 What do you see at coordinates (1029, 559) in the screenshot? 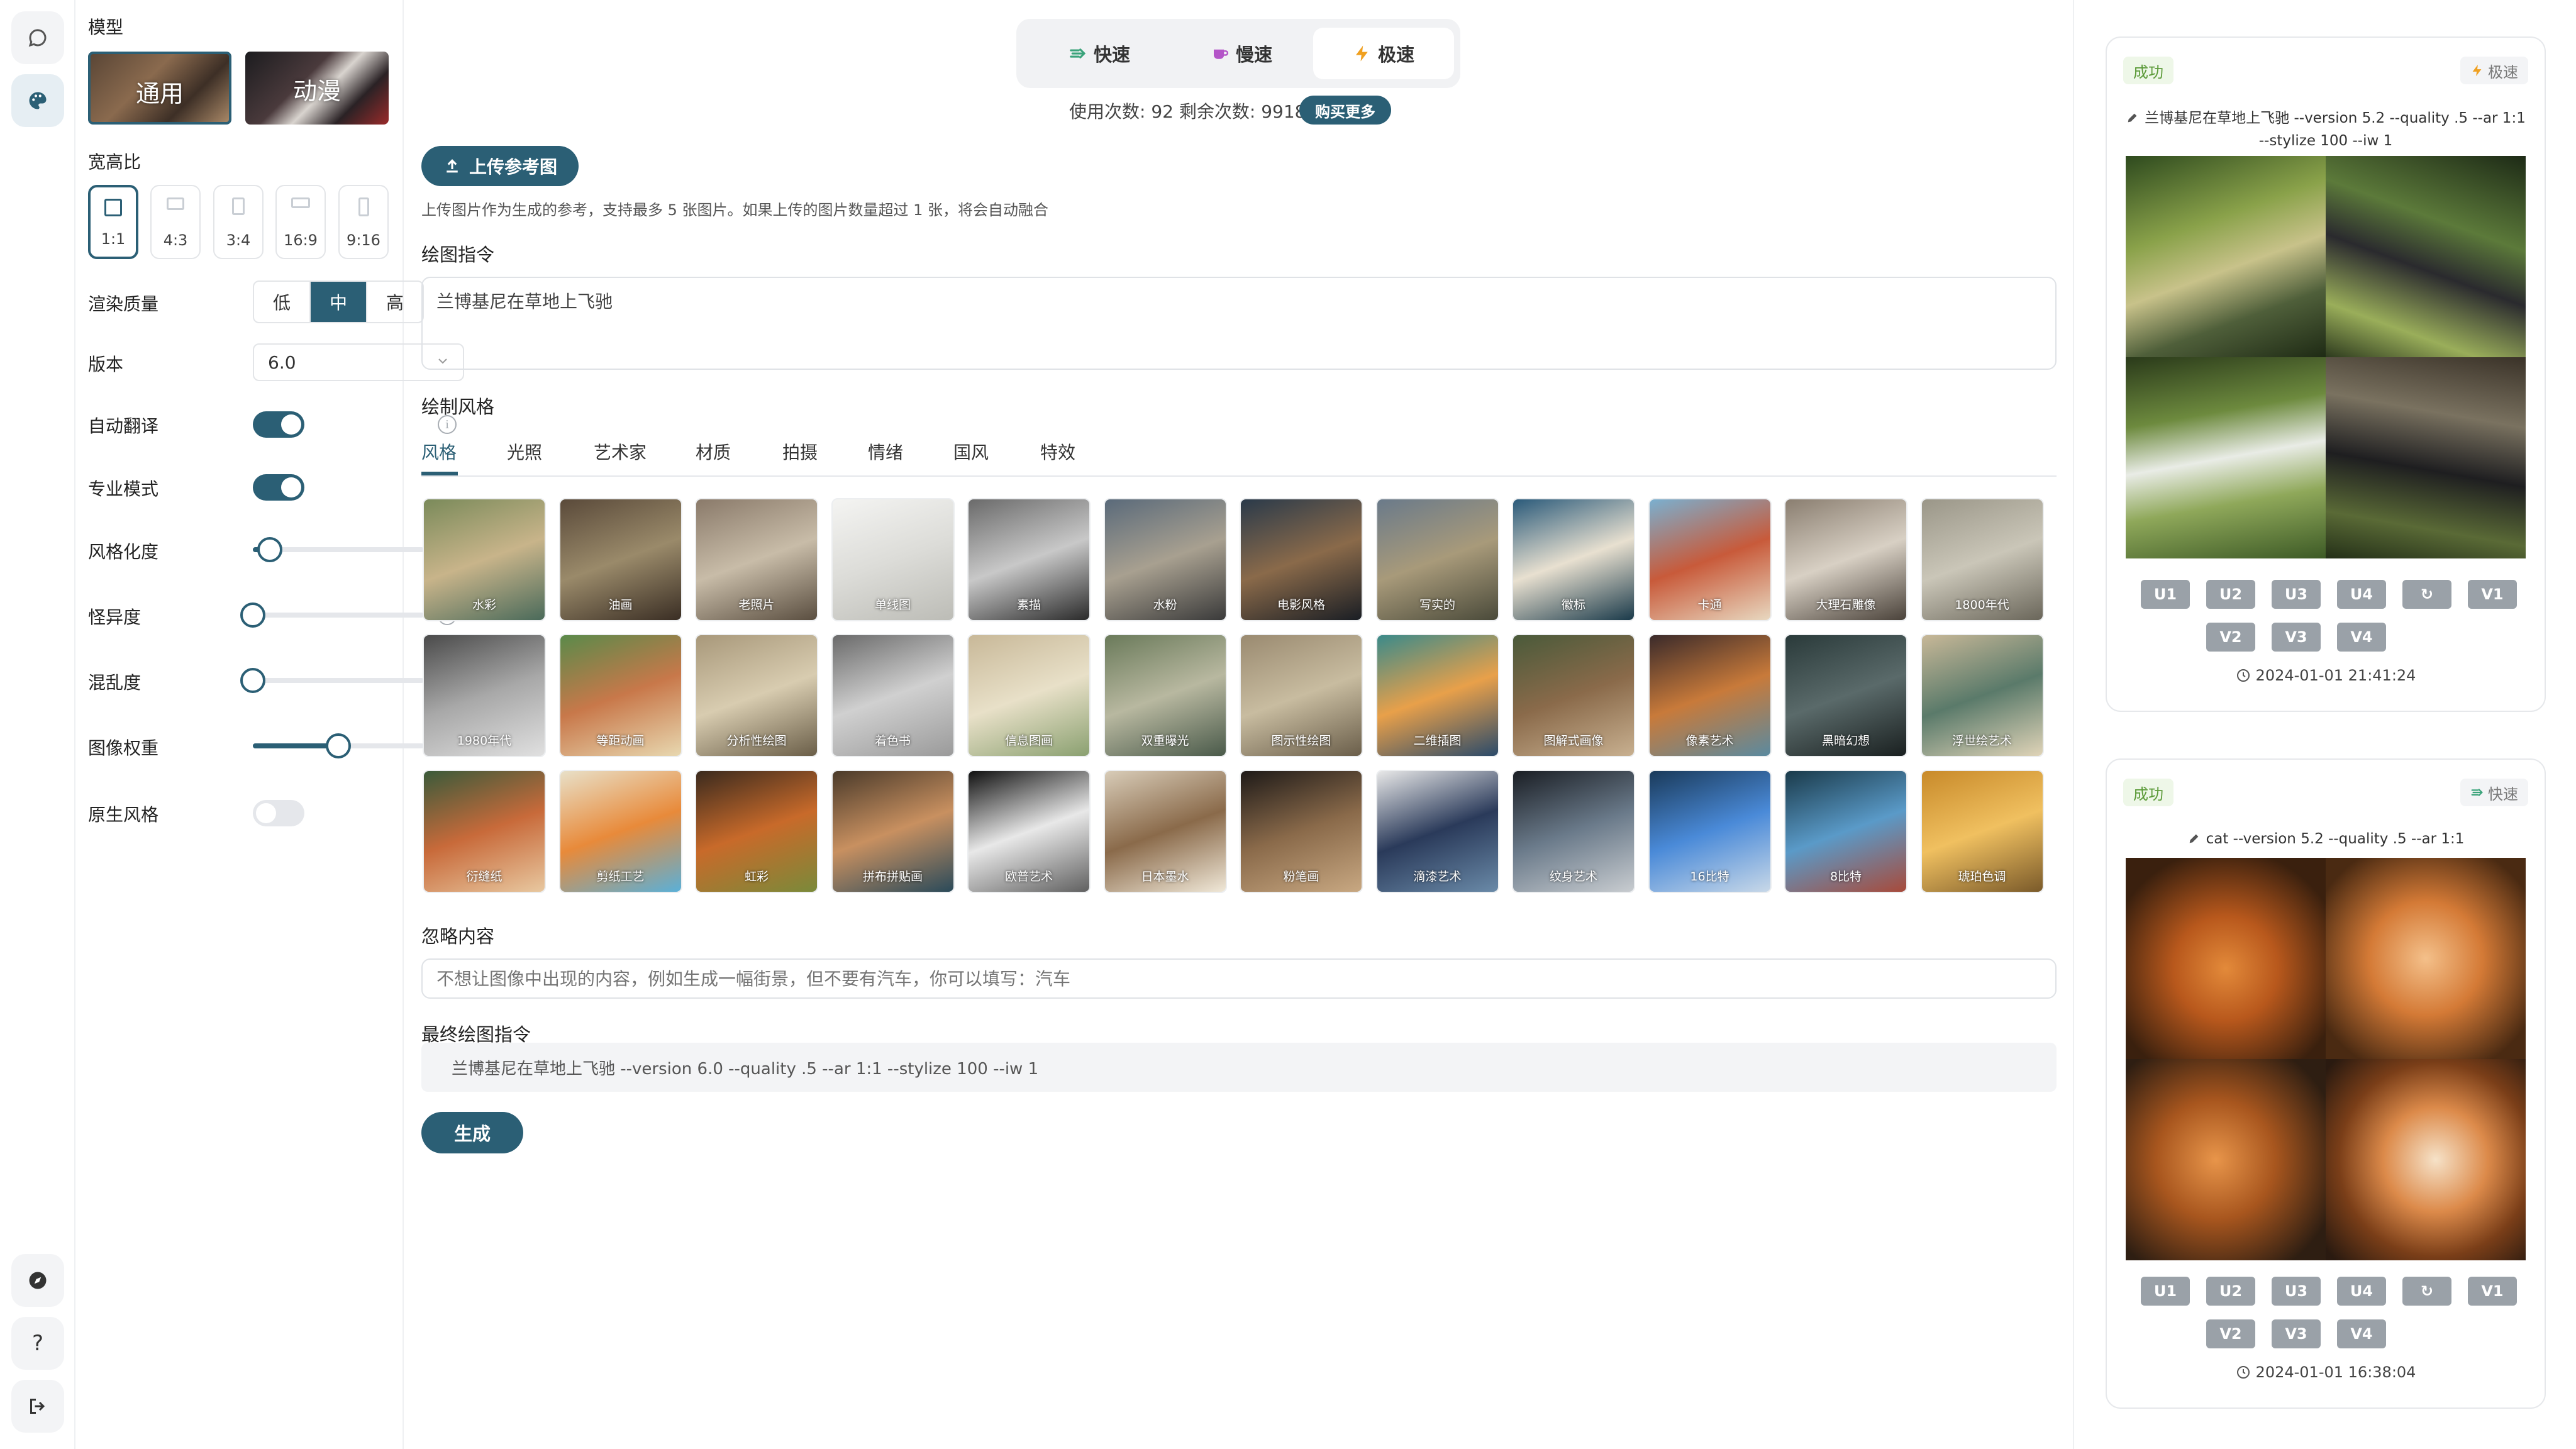
I see `style-tile: 素描` at bounding box center [1029, 559].